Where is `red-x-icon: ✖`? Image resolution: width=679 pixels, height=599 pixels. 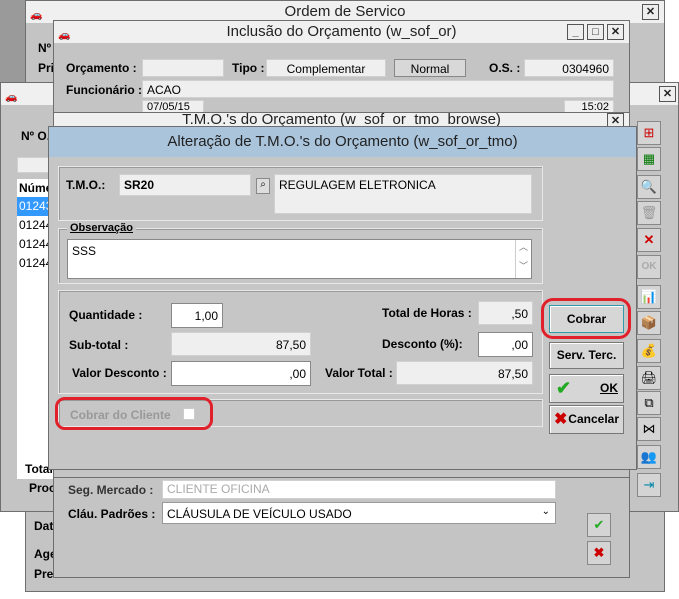 red-x-icon: ✖ is located at coordinates (561, 419).